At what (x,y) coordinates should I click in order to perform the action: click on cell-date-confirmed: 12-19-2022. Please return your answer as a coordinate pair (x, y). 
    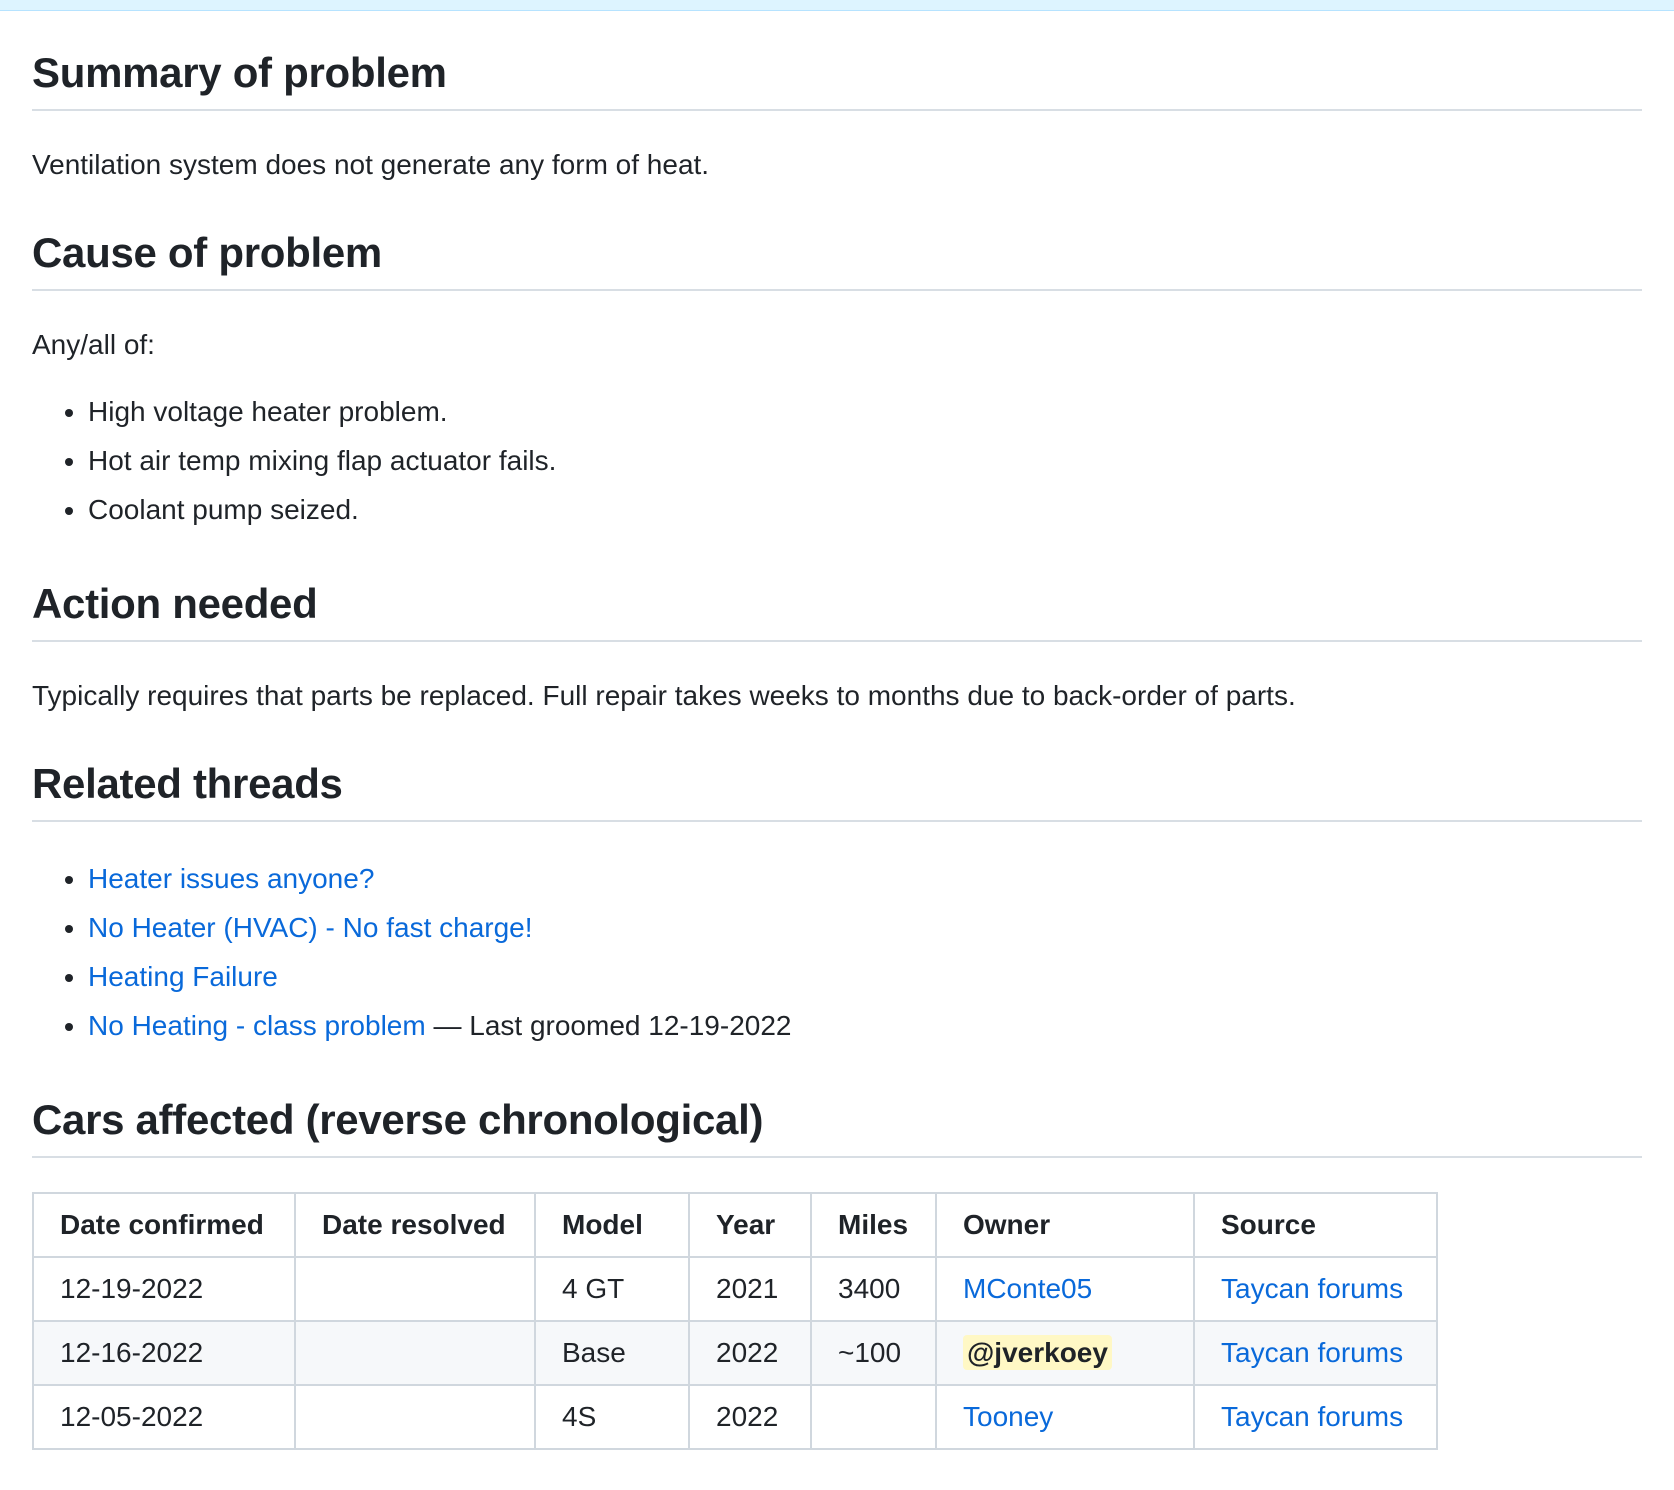
    Looking at the image, I should click on (164, 1289).